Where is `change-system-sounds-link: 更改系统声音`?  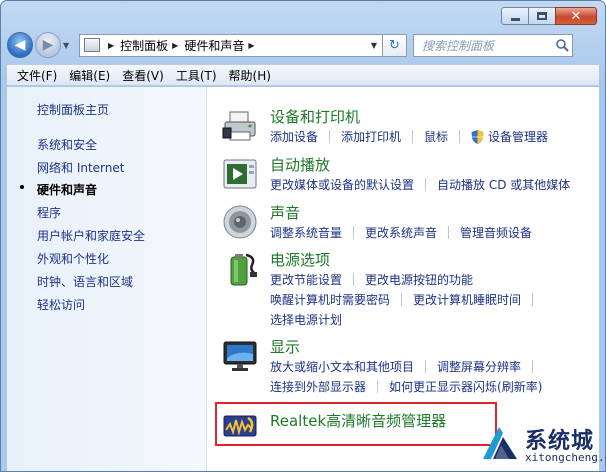
change-system-sounds-link: 更改系统声音 is located at coordinates (401, 232).